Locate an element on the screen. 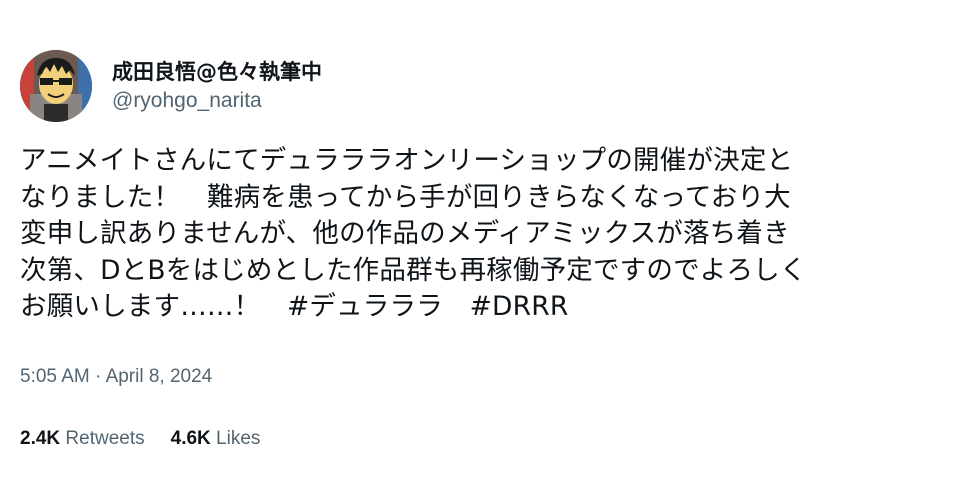  tweet-header: 成田良悟@色々執筆中 @ryohgo_narita is located at coordinates (171, 86).